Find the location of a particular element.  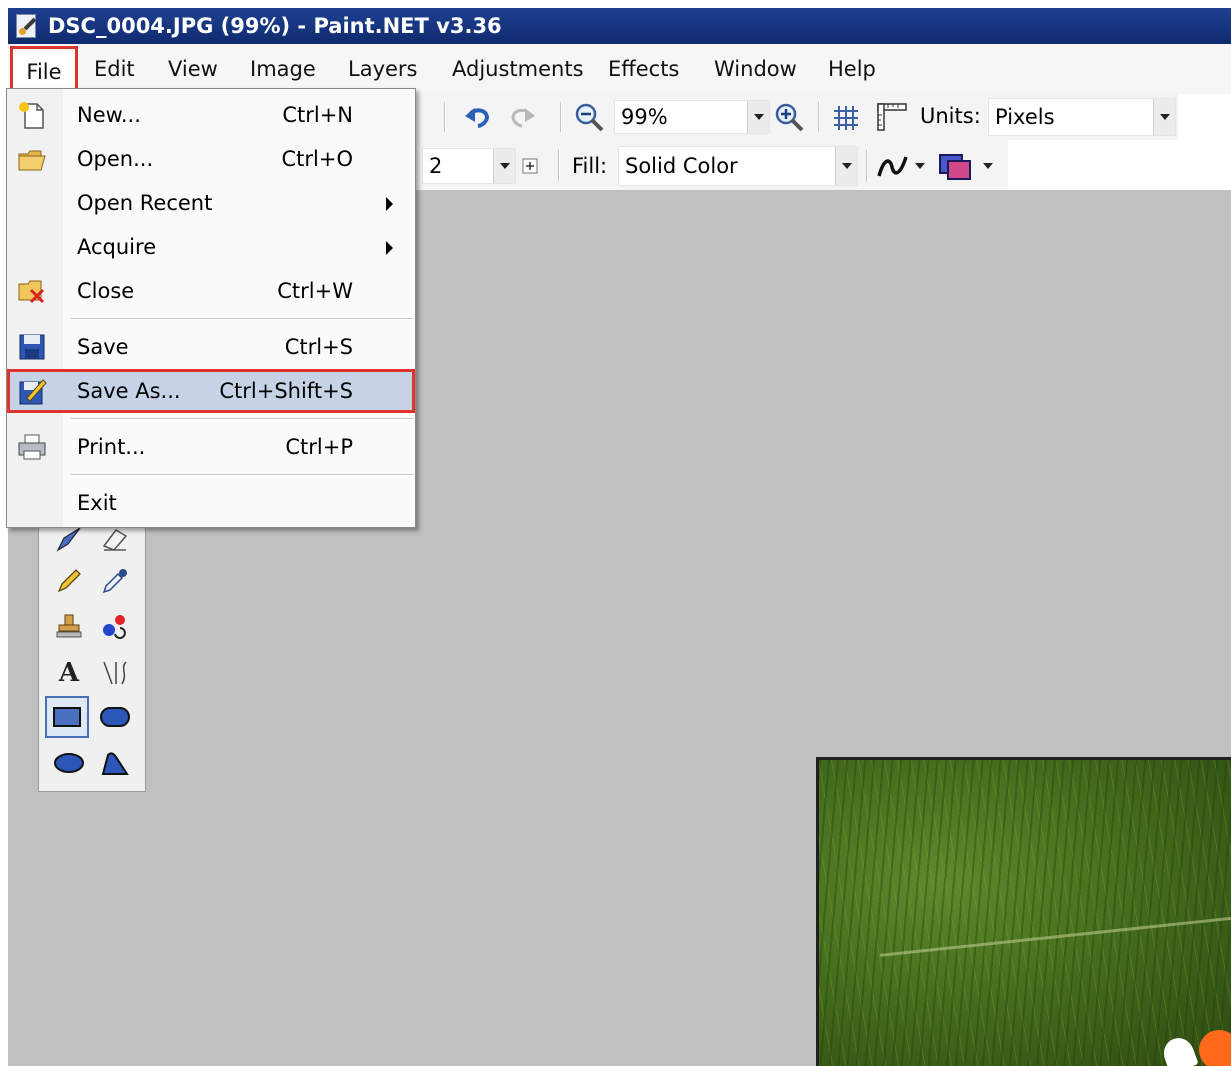

pencil-tool is located at coordinates (69, 581).